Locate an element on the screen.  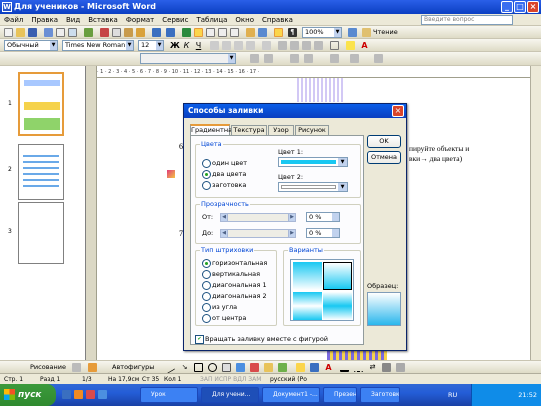
split-cells-icon is located at coordinates (308, 58).